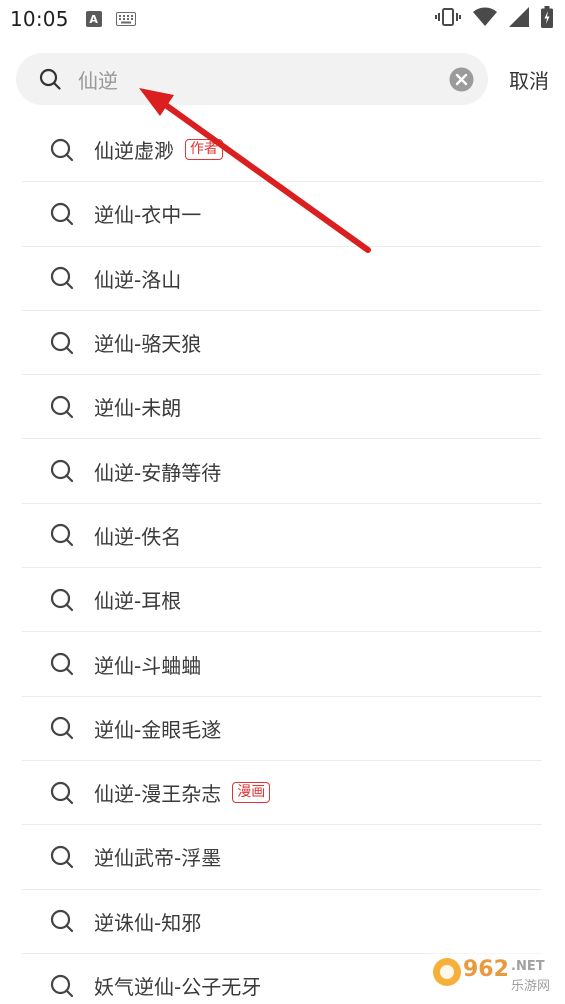 The width and height of the screenshot is (565, 1004). What do you see at coordinates (251, 793) in the screenshot?
I see `suggestion-tag: 漫画` at bounding box center [251, 793].